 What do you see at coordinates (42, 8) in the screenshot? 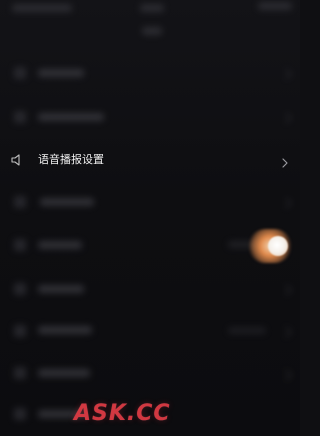
I see `blurred-status-bar-left` at bounding box center [42, 8].